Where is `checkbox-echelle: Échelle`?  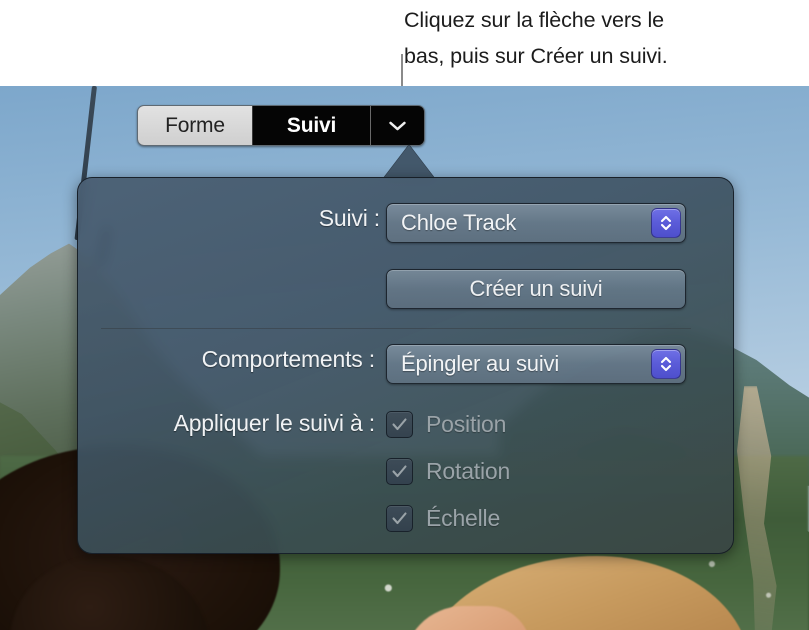 checkbox-echelle: Échelle is located at coordinates (443, 518).